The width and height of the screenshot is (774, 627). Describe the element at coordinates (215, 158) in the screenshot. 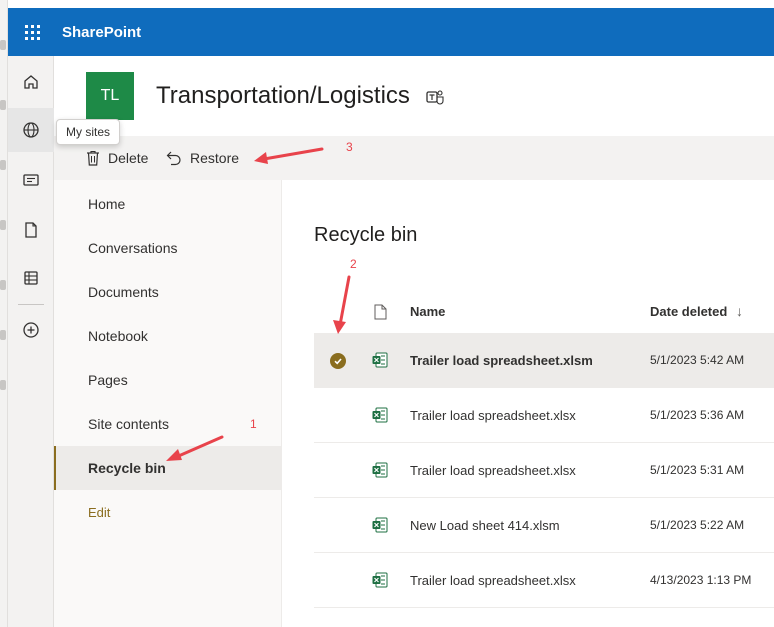

I see `restore-label: Restore` at that location.